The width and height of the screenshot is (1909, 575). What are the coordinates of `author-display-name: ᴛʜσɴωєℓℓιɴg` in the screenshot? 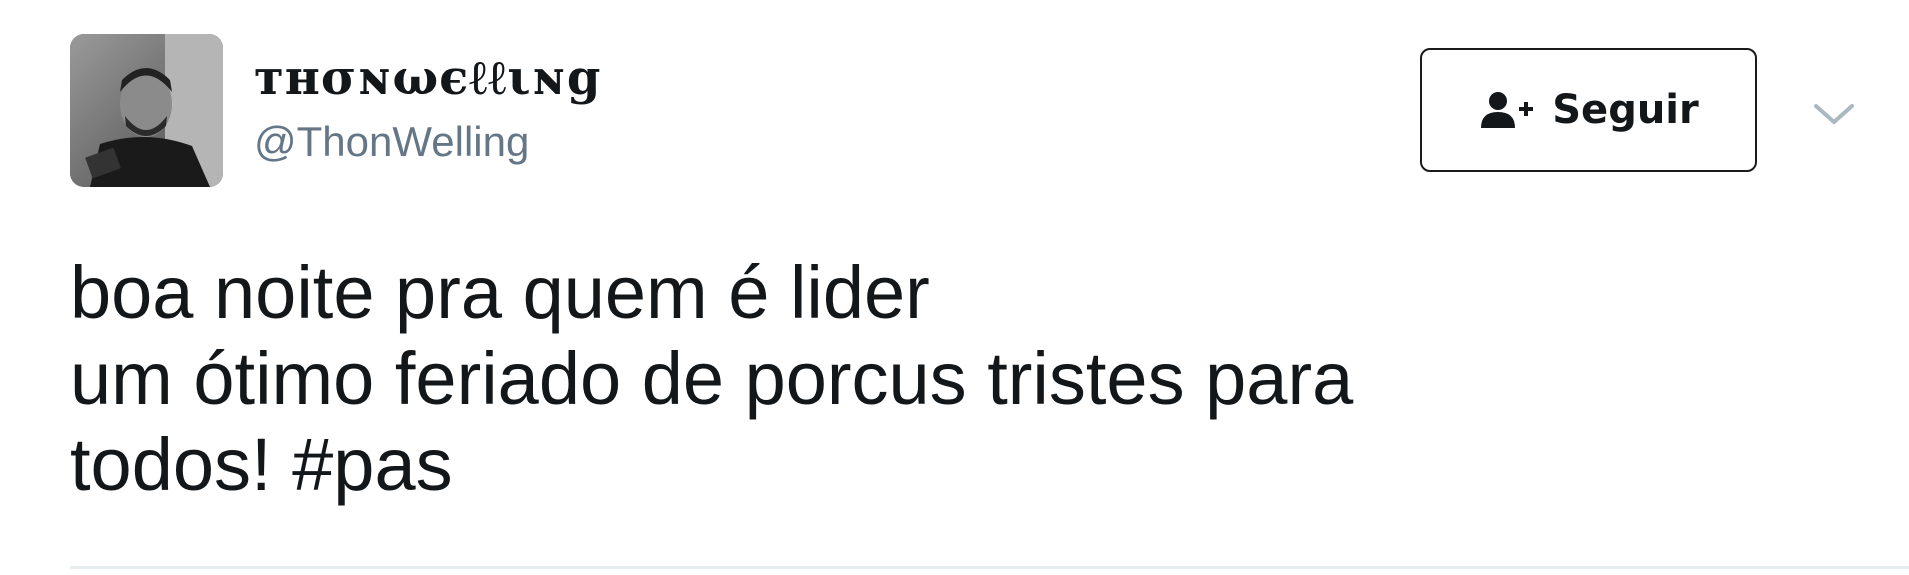 It's located at (427, 78).